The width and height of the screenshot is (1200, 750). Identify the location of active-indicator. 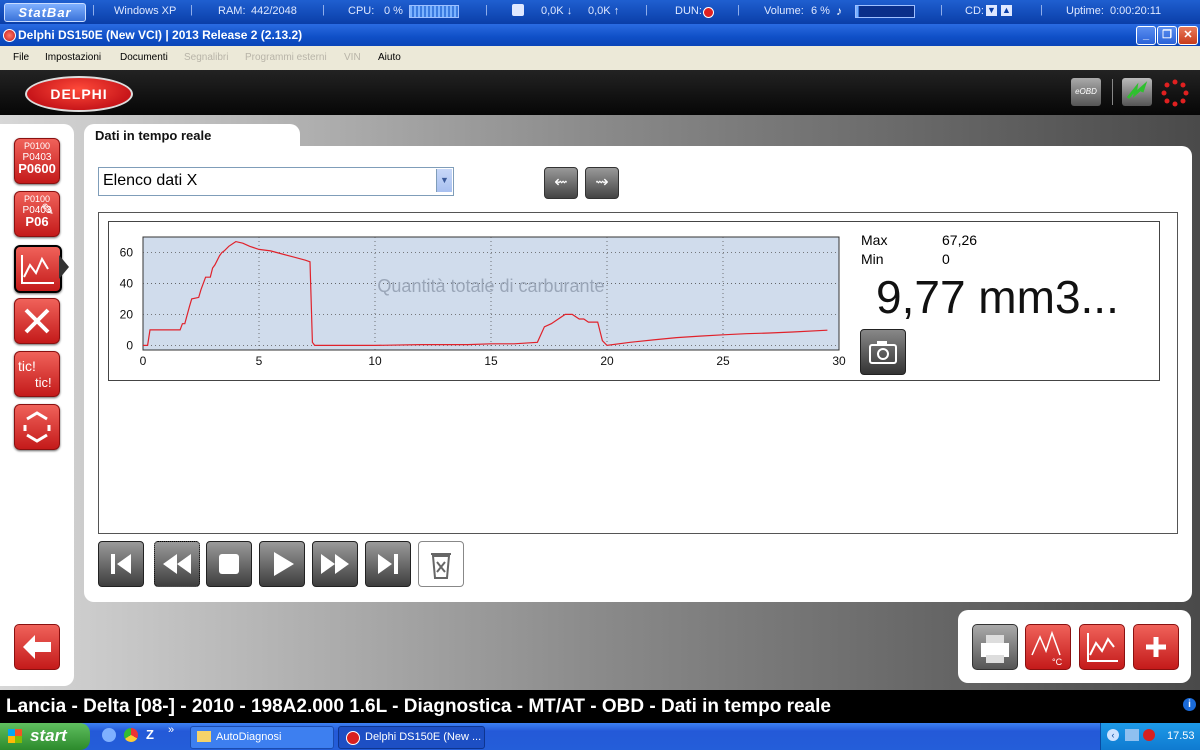
(64, 267).